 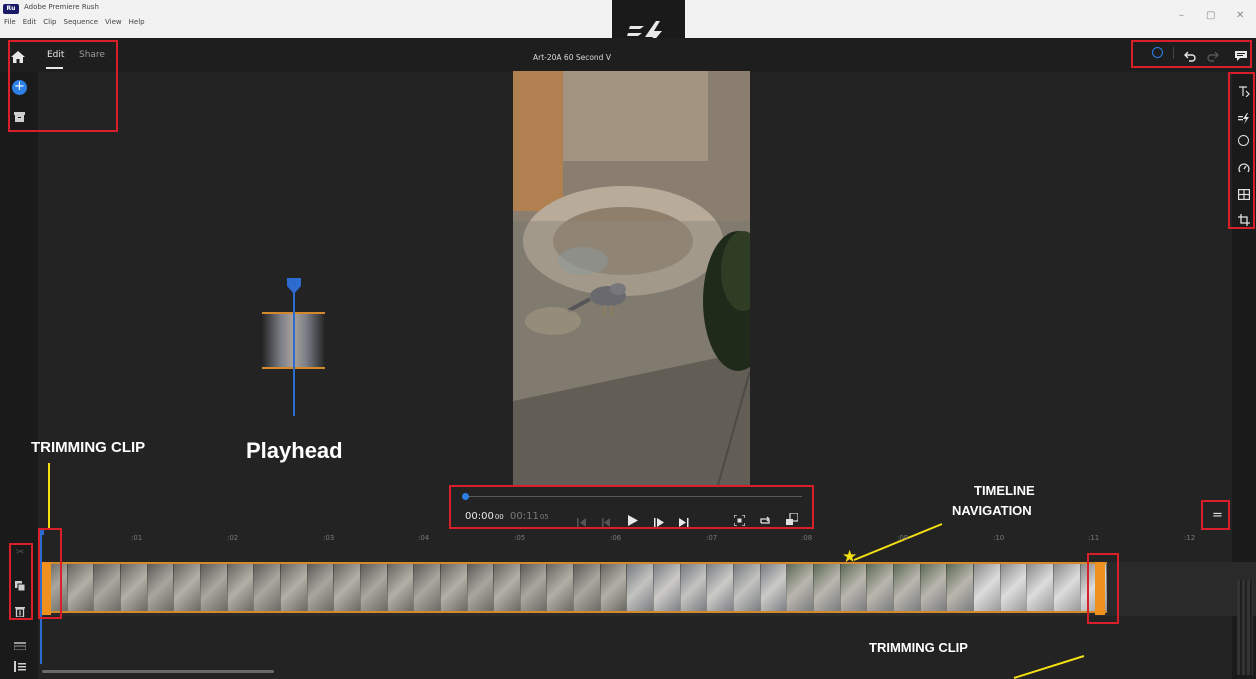 I want to click on window-title: Adobe Premiere Rush, so click(x=61, y=7).